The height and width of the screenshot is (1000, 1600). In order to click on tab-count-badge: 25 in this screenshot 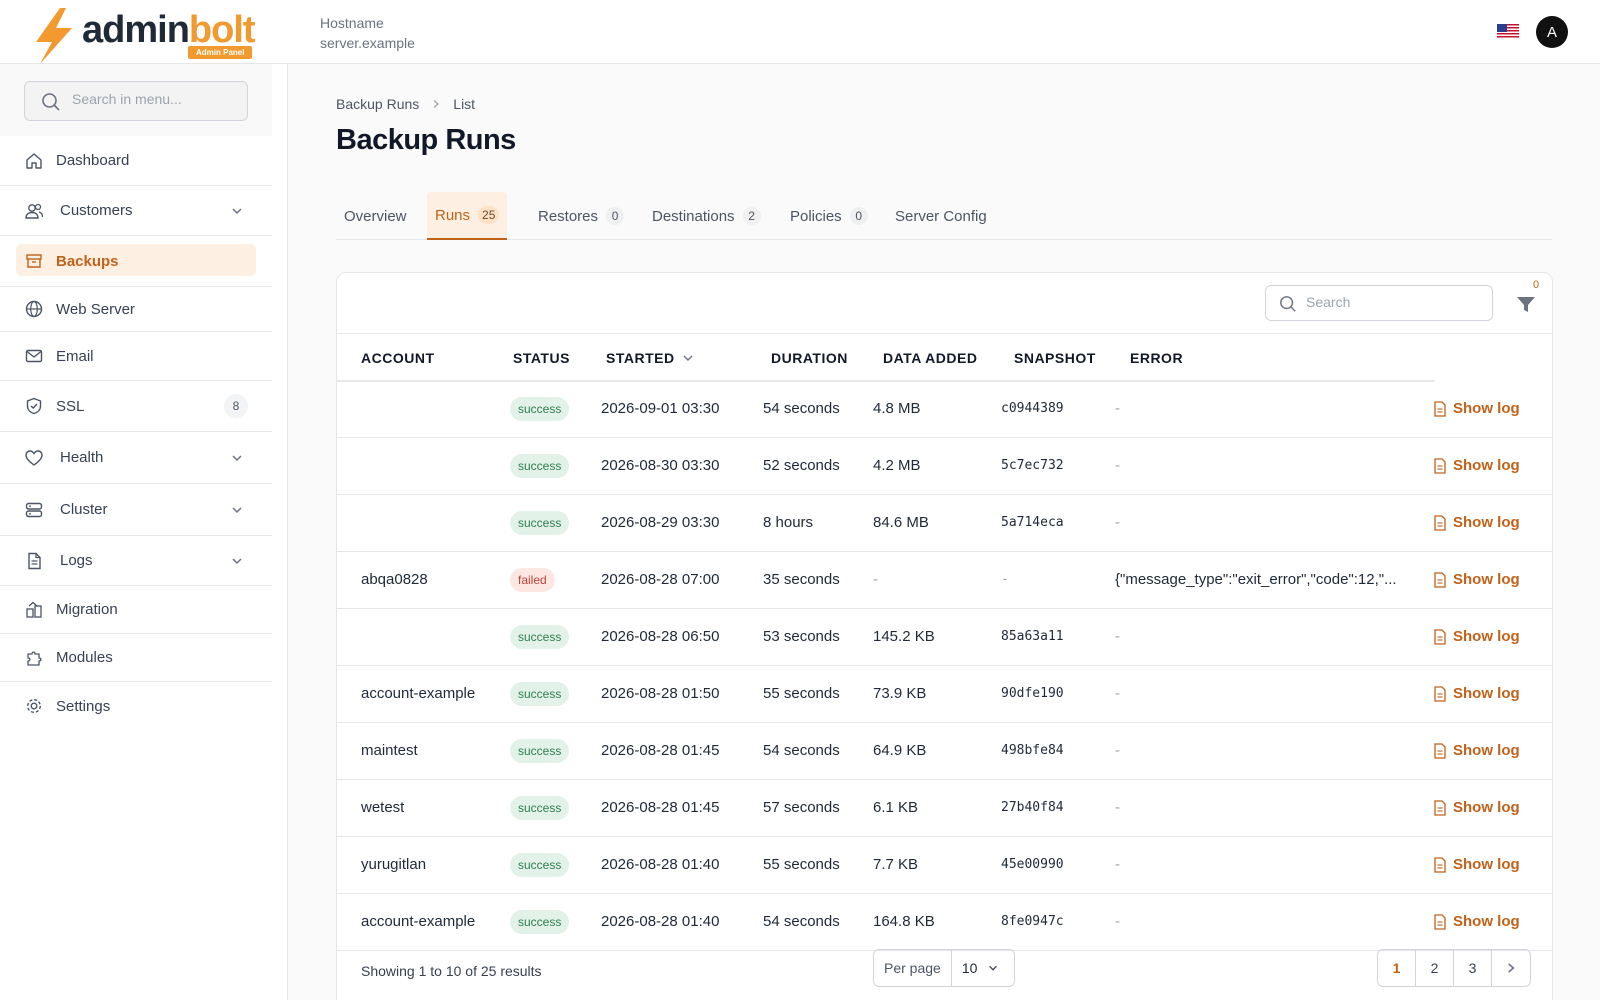, I will do `click(489, 215)`.